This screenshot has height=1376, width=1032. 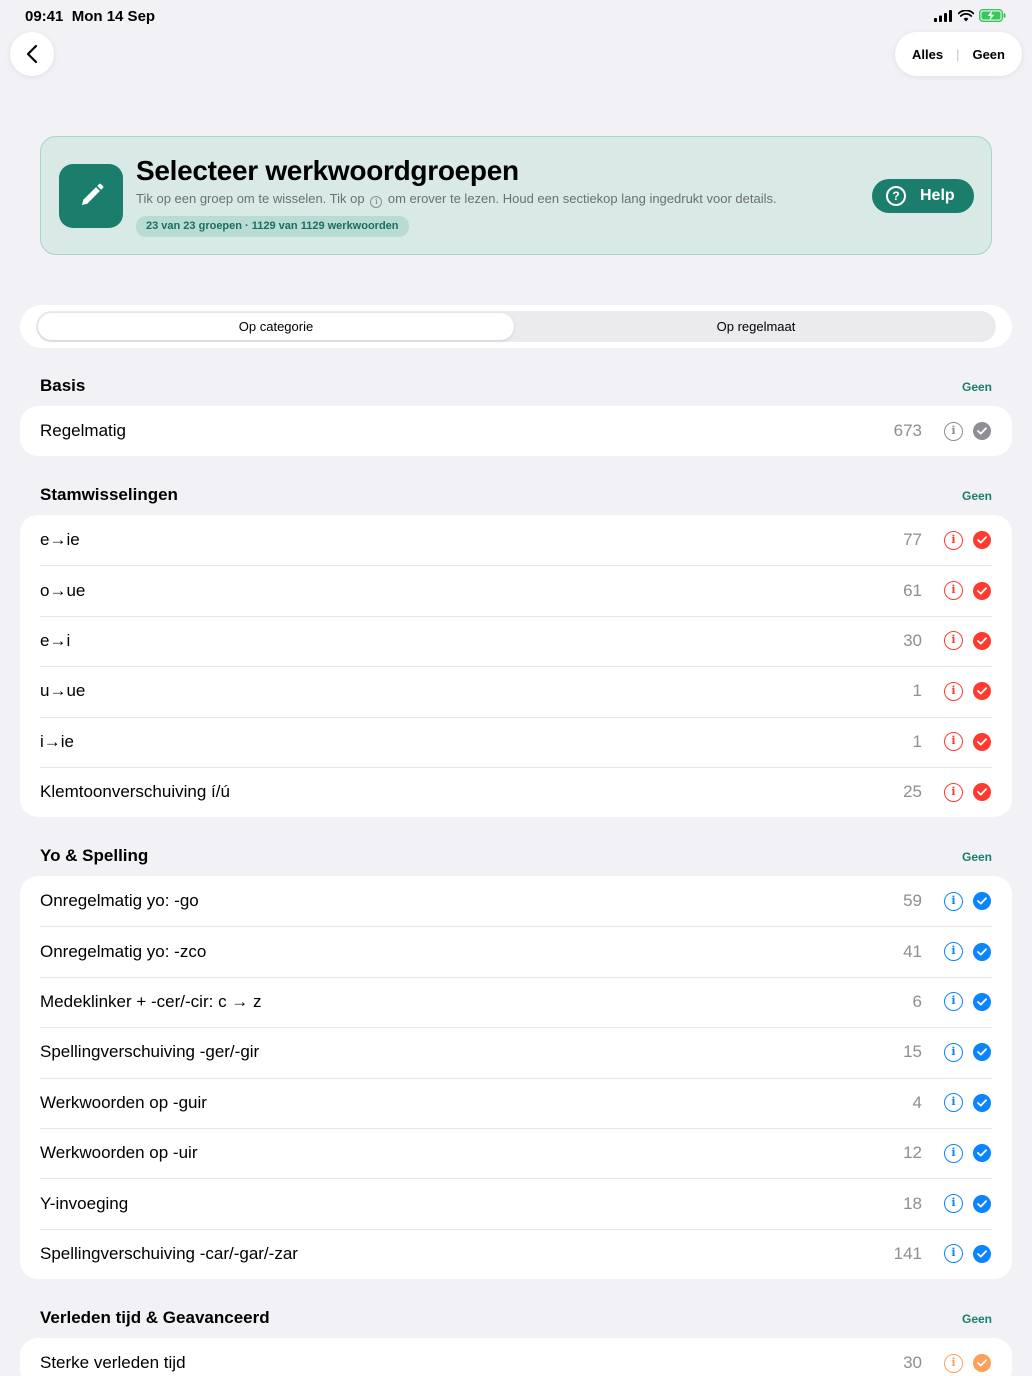 I want to click on group-label: e→i, so click(x=55, y=640).